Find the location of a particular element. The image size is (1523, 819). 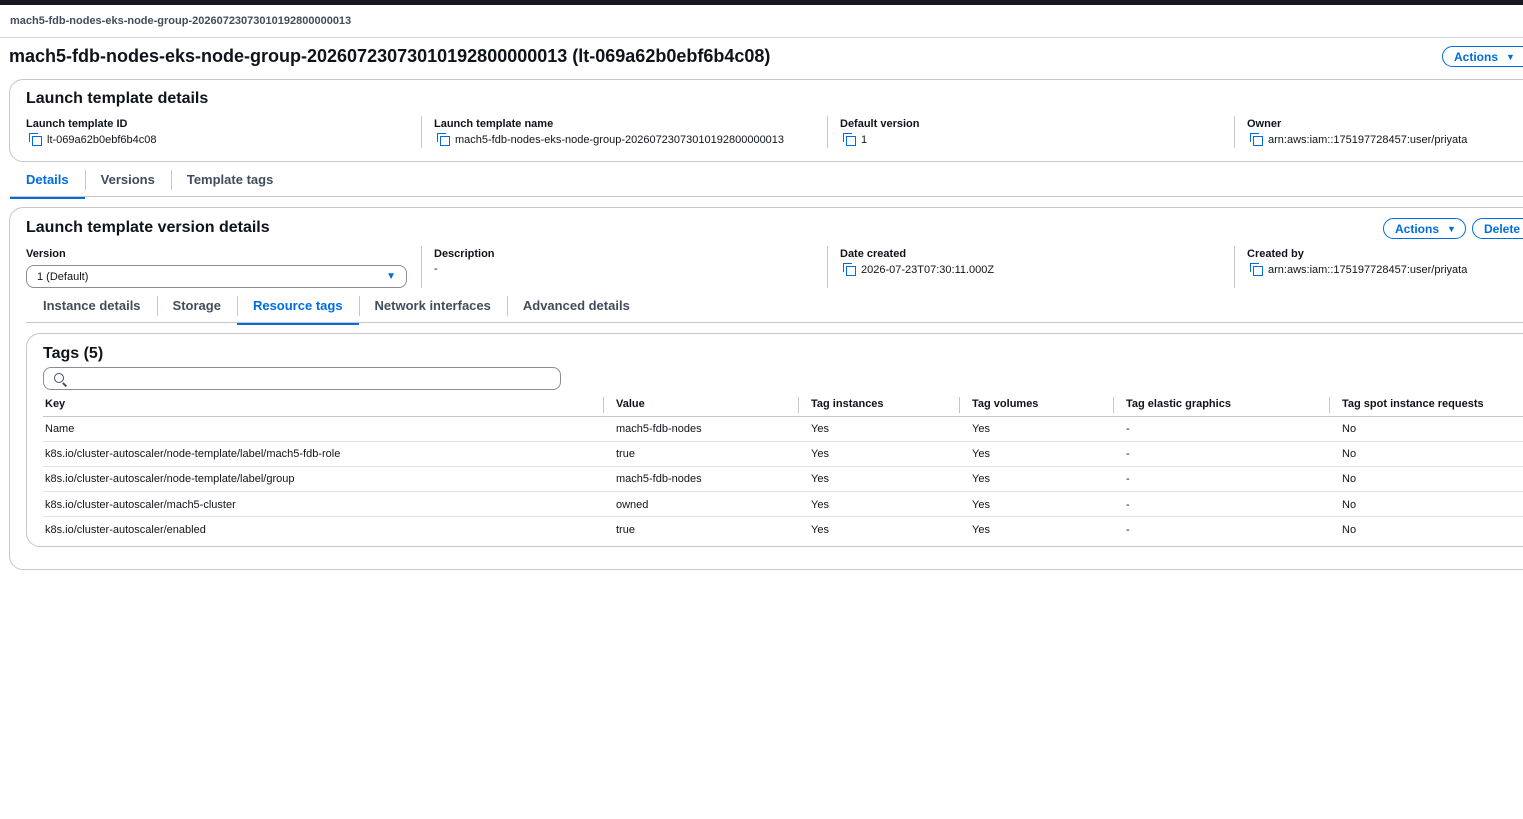

version-select: 1 (Default) ▼ is located at coordinates (216, 276).